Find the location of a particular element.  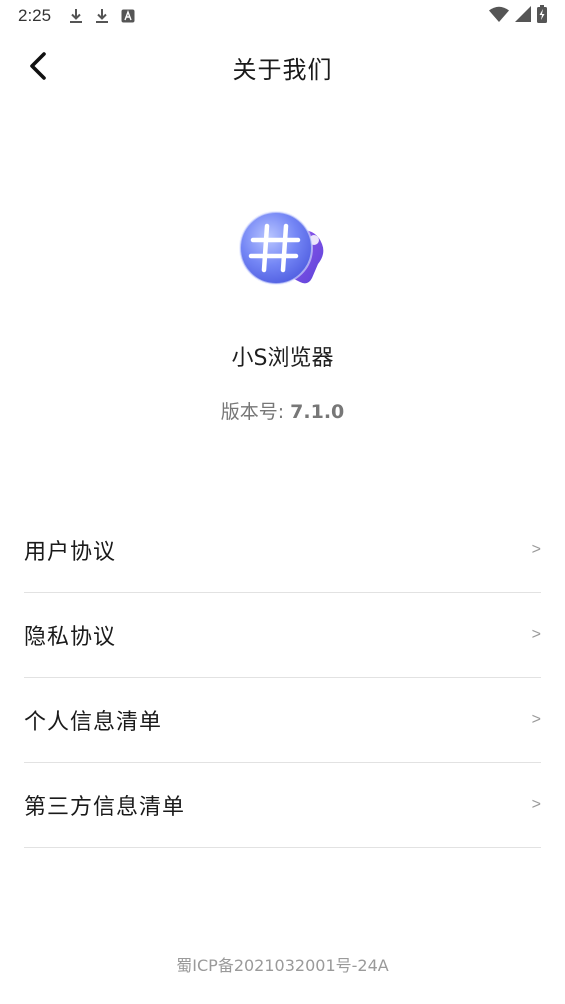

version-row: 版本号: 7.1.0 is located at coordinates (282, 410).